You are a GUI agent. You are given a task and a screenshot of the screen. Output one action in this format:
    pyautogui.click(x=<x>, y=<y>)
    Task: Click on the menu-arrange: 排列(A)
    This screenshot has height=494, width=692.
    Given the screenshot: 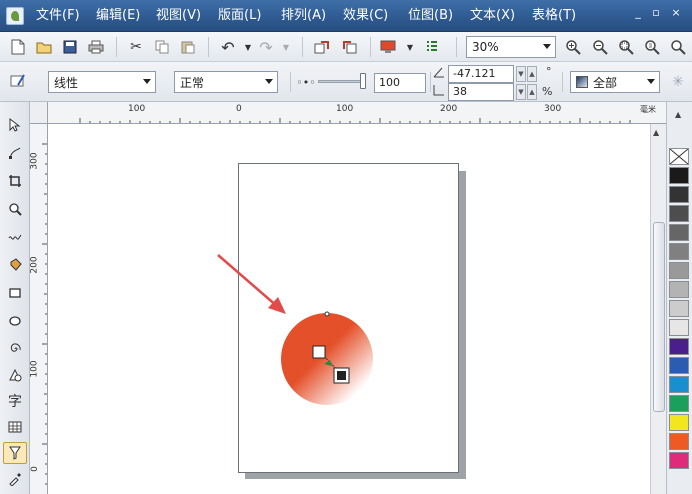 What is the action you would take?
    pyautogui.click(x=303, y=16)
    